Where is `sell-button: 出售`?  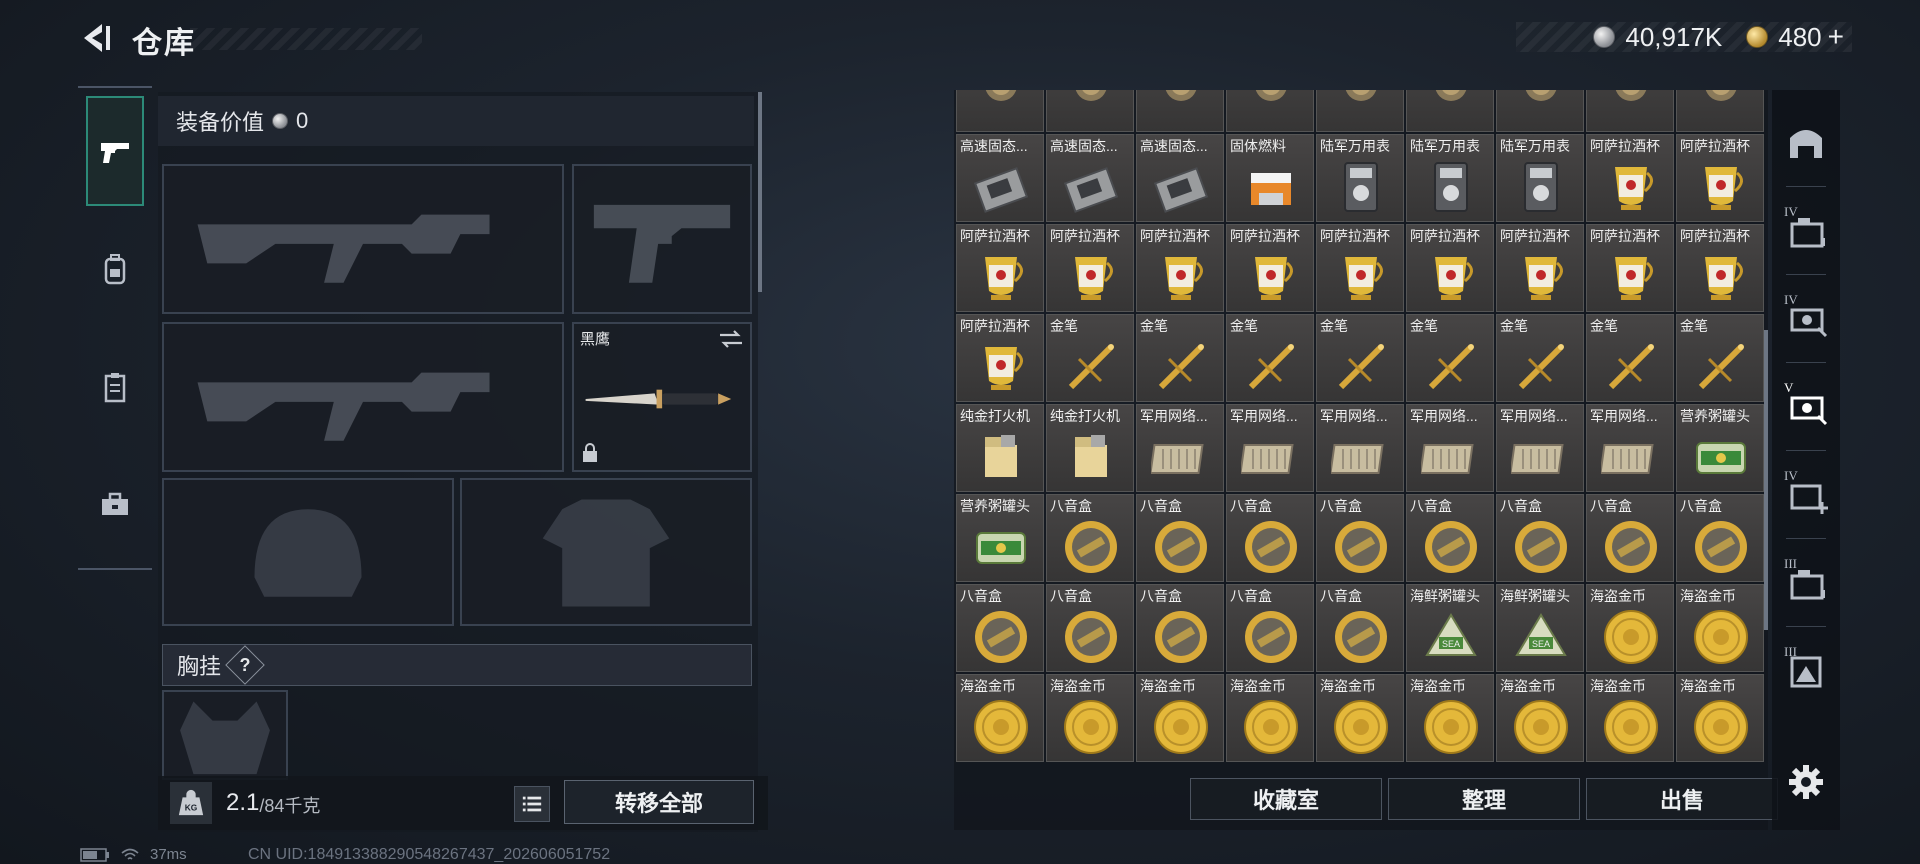
sell-button: 出售 is located at coordinates (1682, 799).